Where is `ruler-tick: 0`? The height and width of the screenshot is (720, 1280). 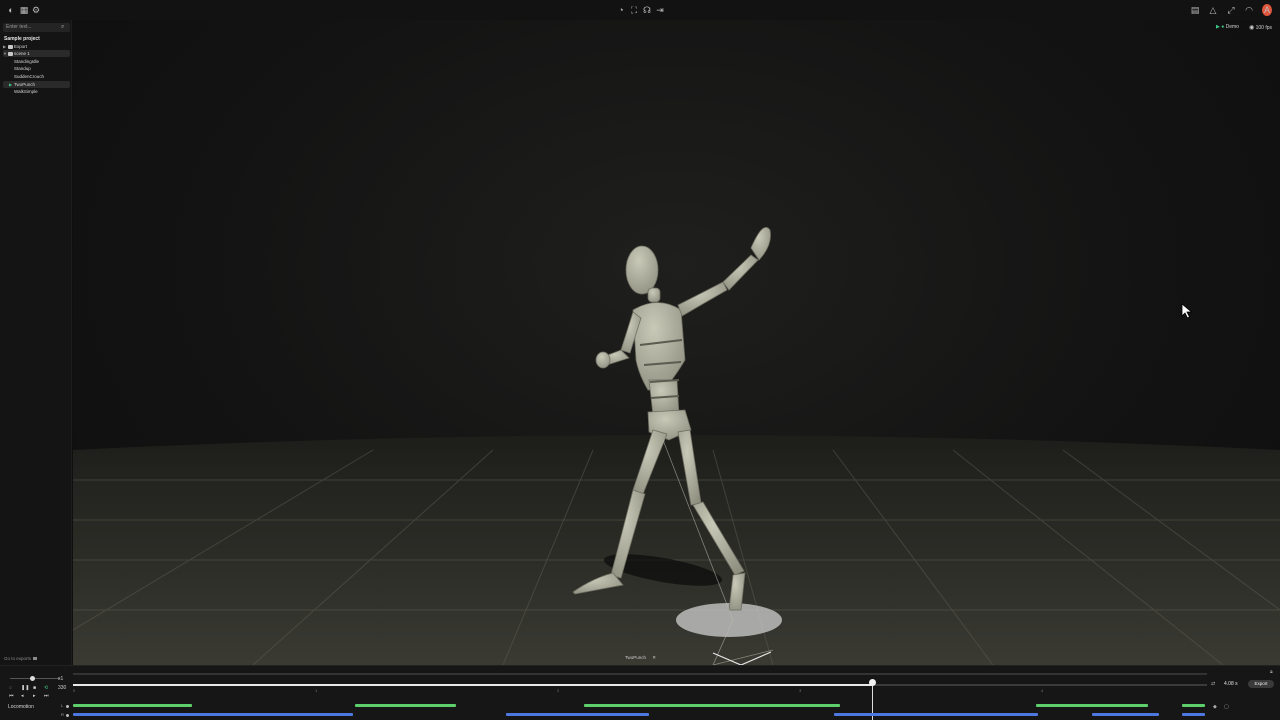 ruler-tick: 0 is located at coordinates (74, 690).